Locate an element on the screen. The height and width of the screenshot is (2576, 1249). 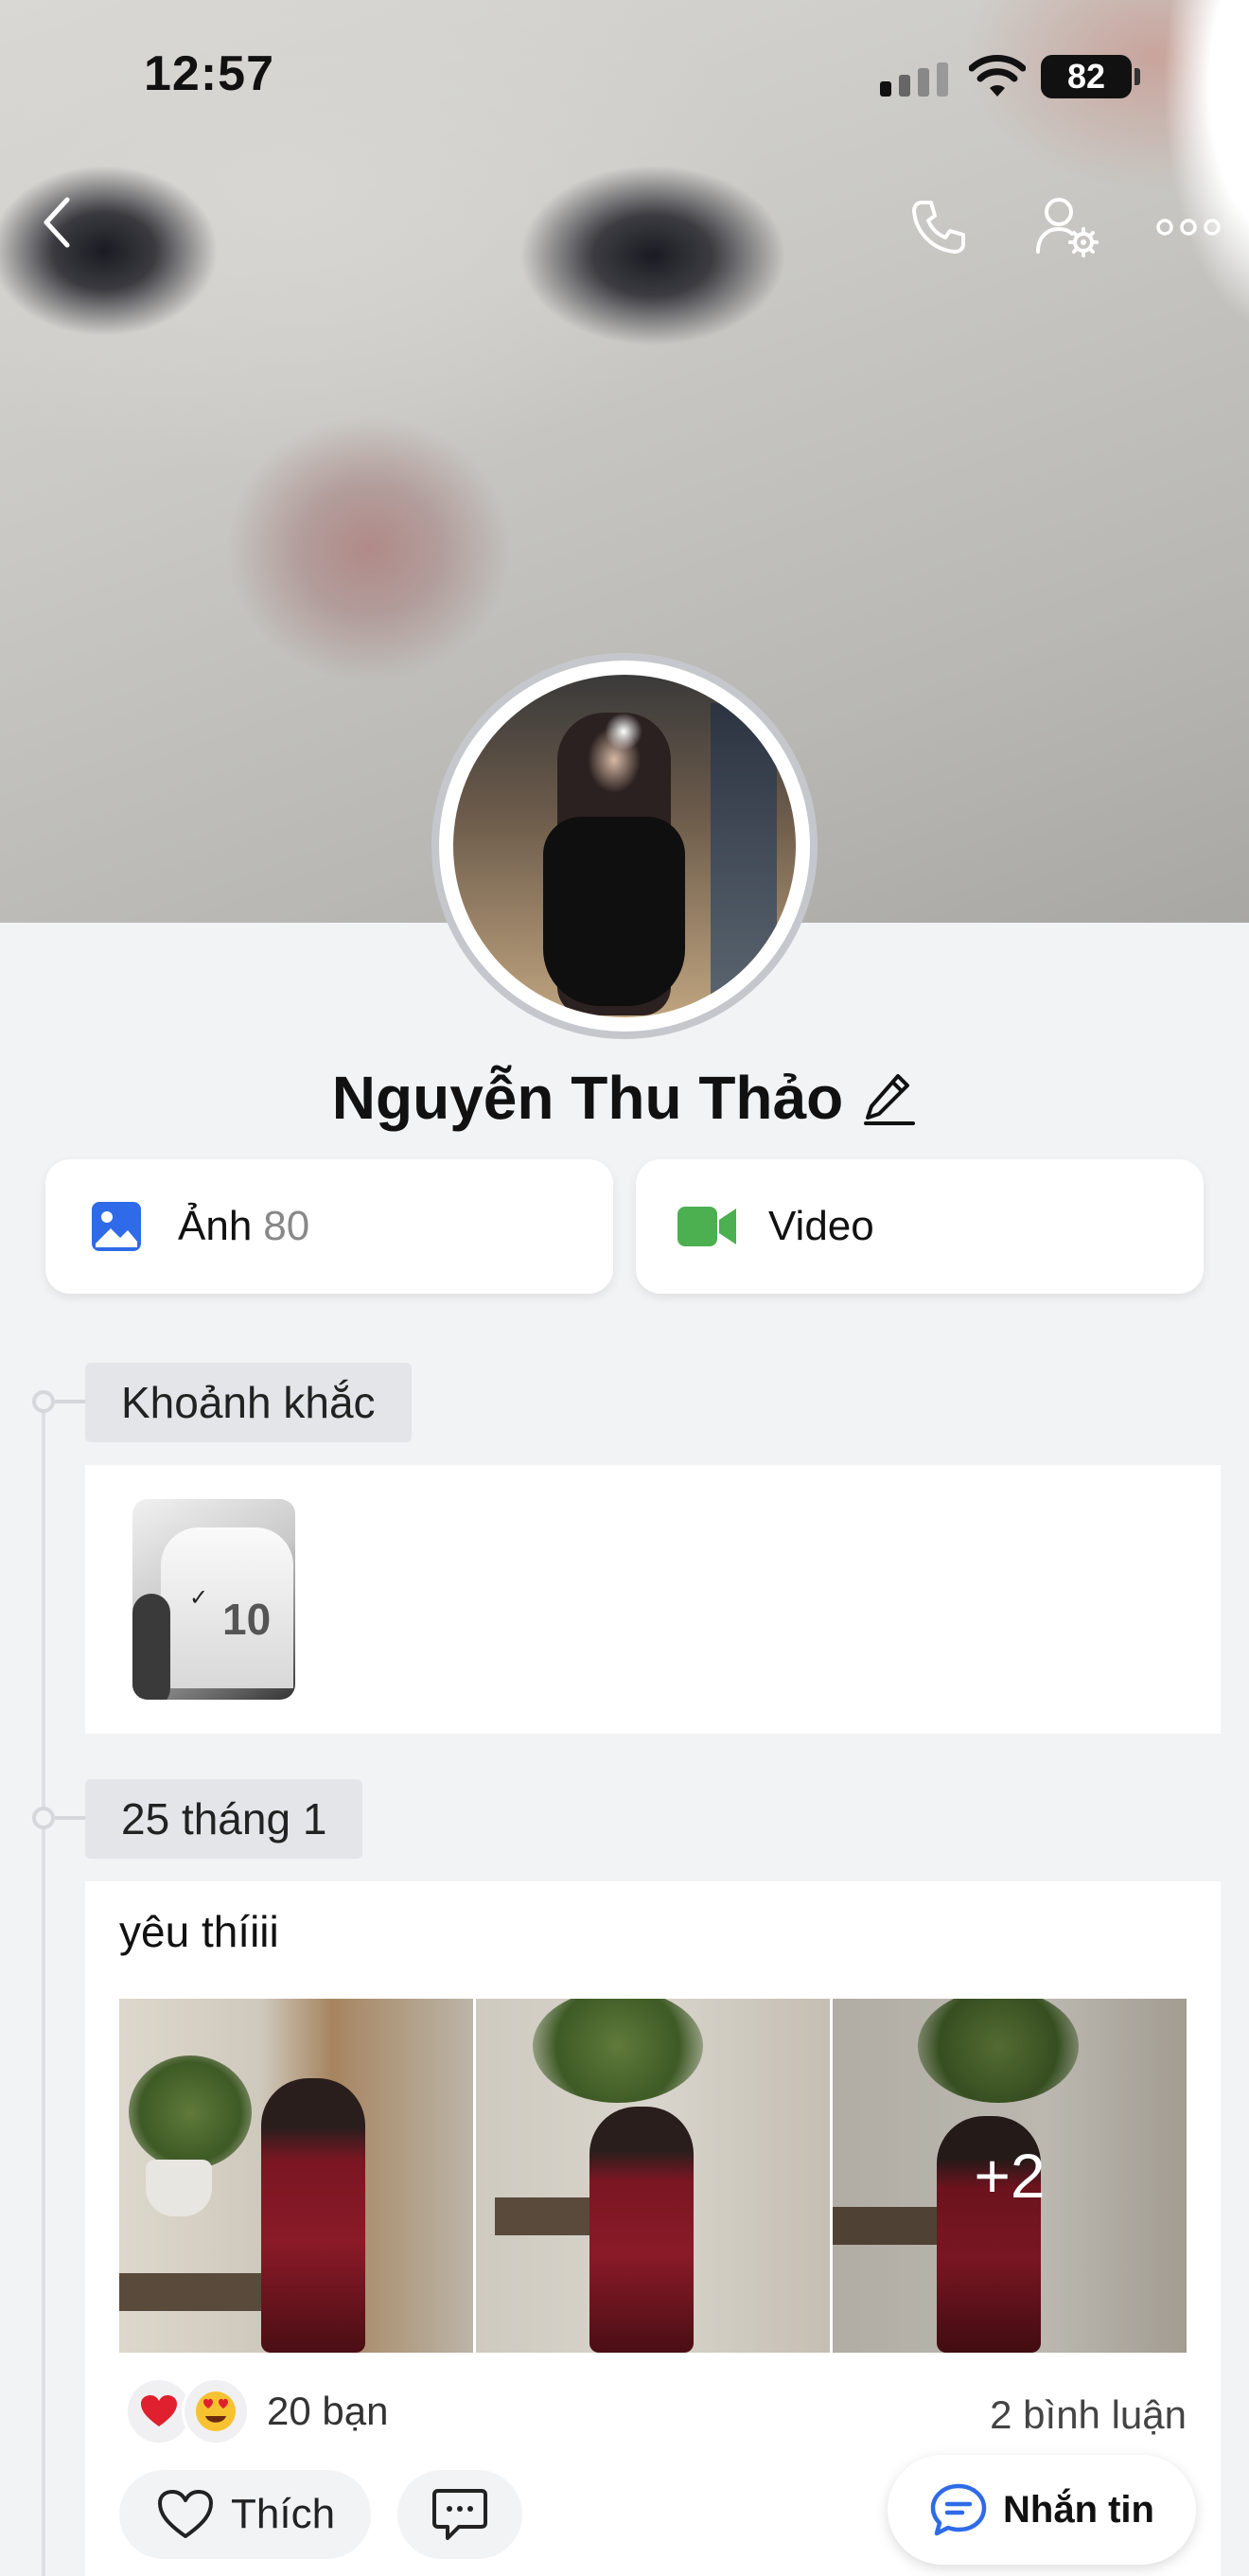
message-label: Nhắn tin is located at coordinates (1078, 2509).